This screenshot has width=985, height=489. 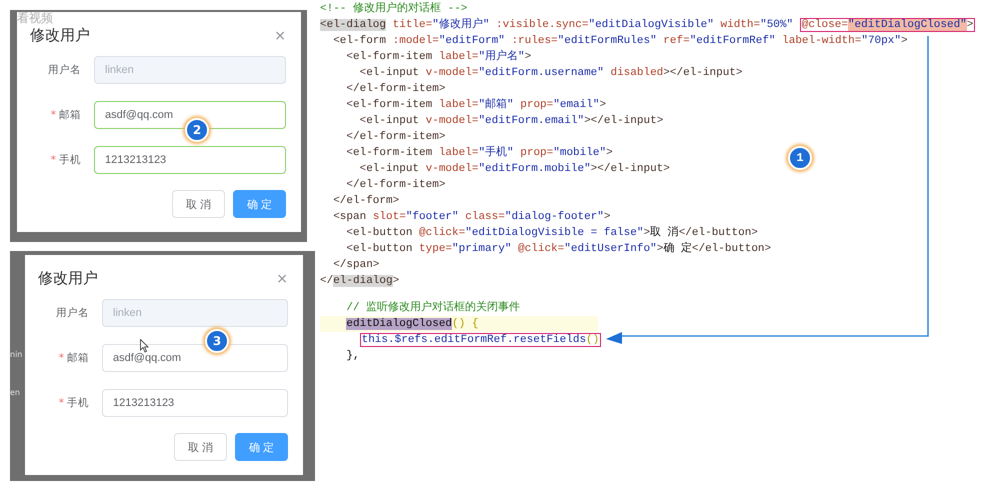 I want to click on code-line: </el-form>, so click(x=366, y=201).